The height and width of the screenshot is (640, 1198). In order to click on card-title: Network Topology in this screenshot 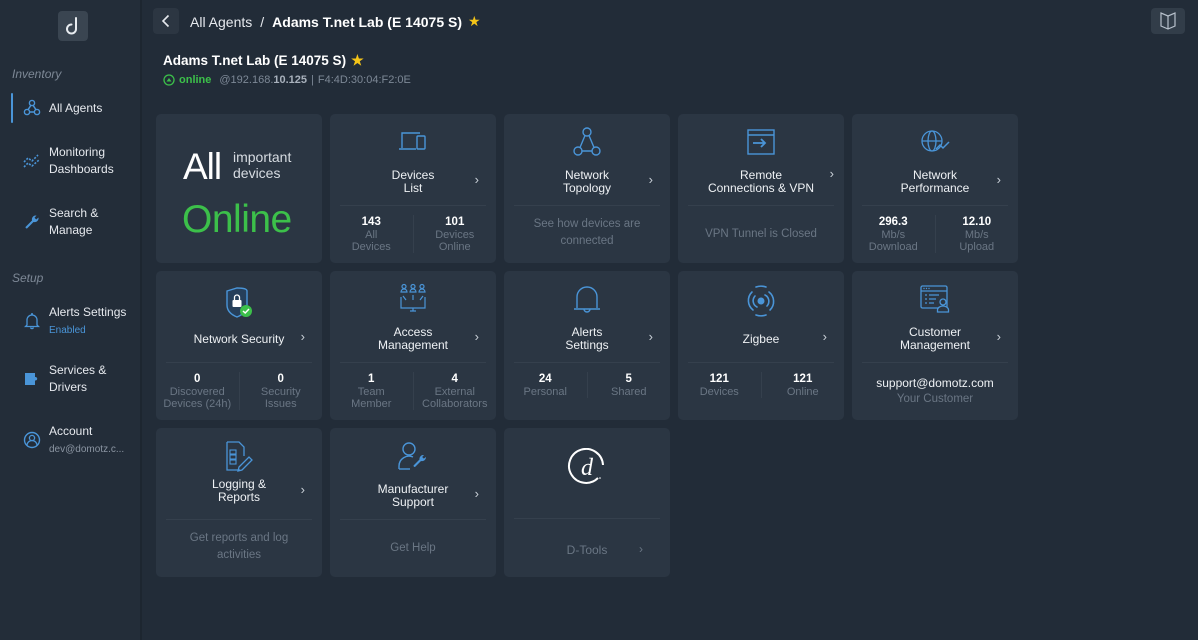, I will do `click(587, 182)`.